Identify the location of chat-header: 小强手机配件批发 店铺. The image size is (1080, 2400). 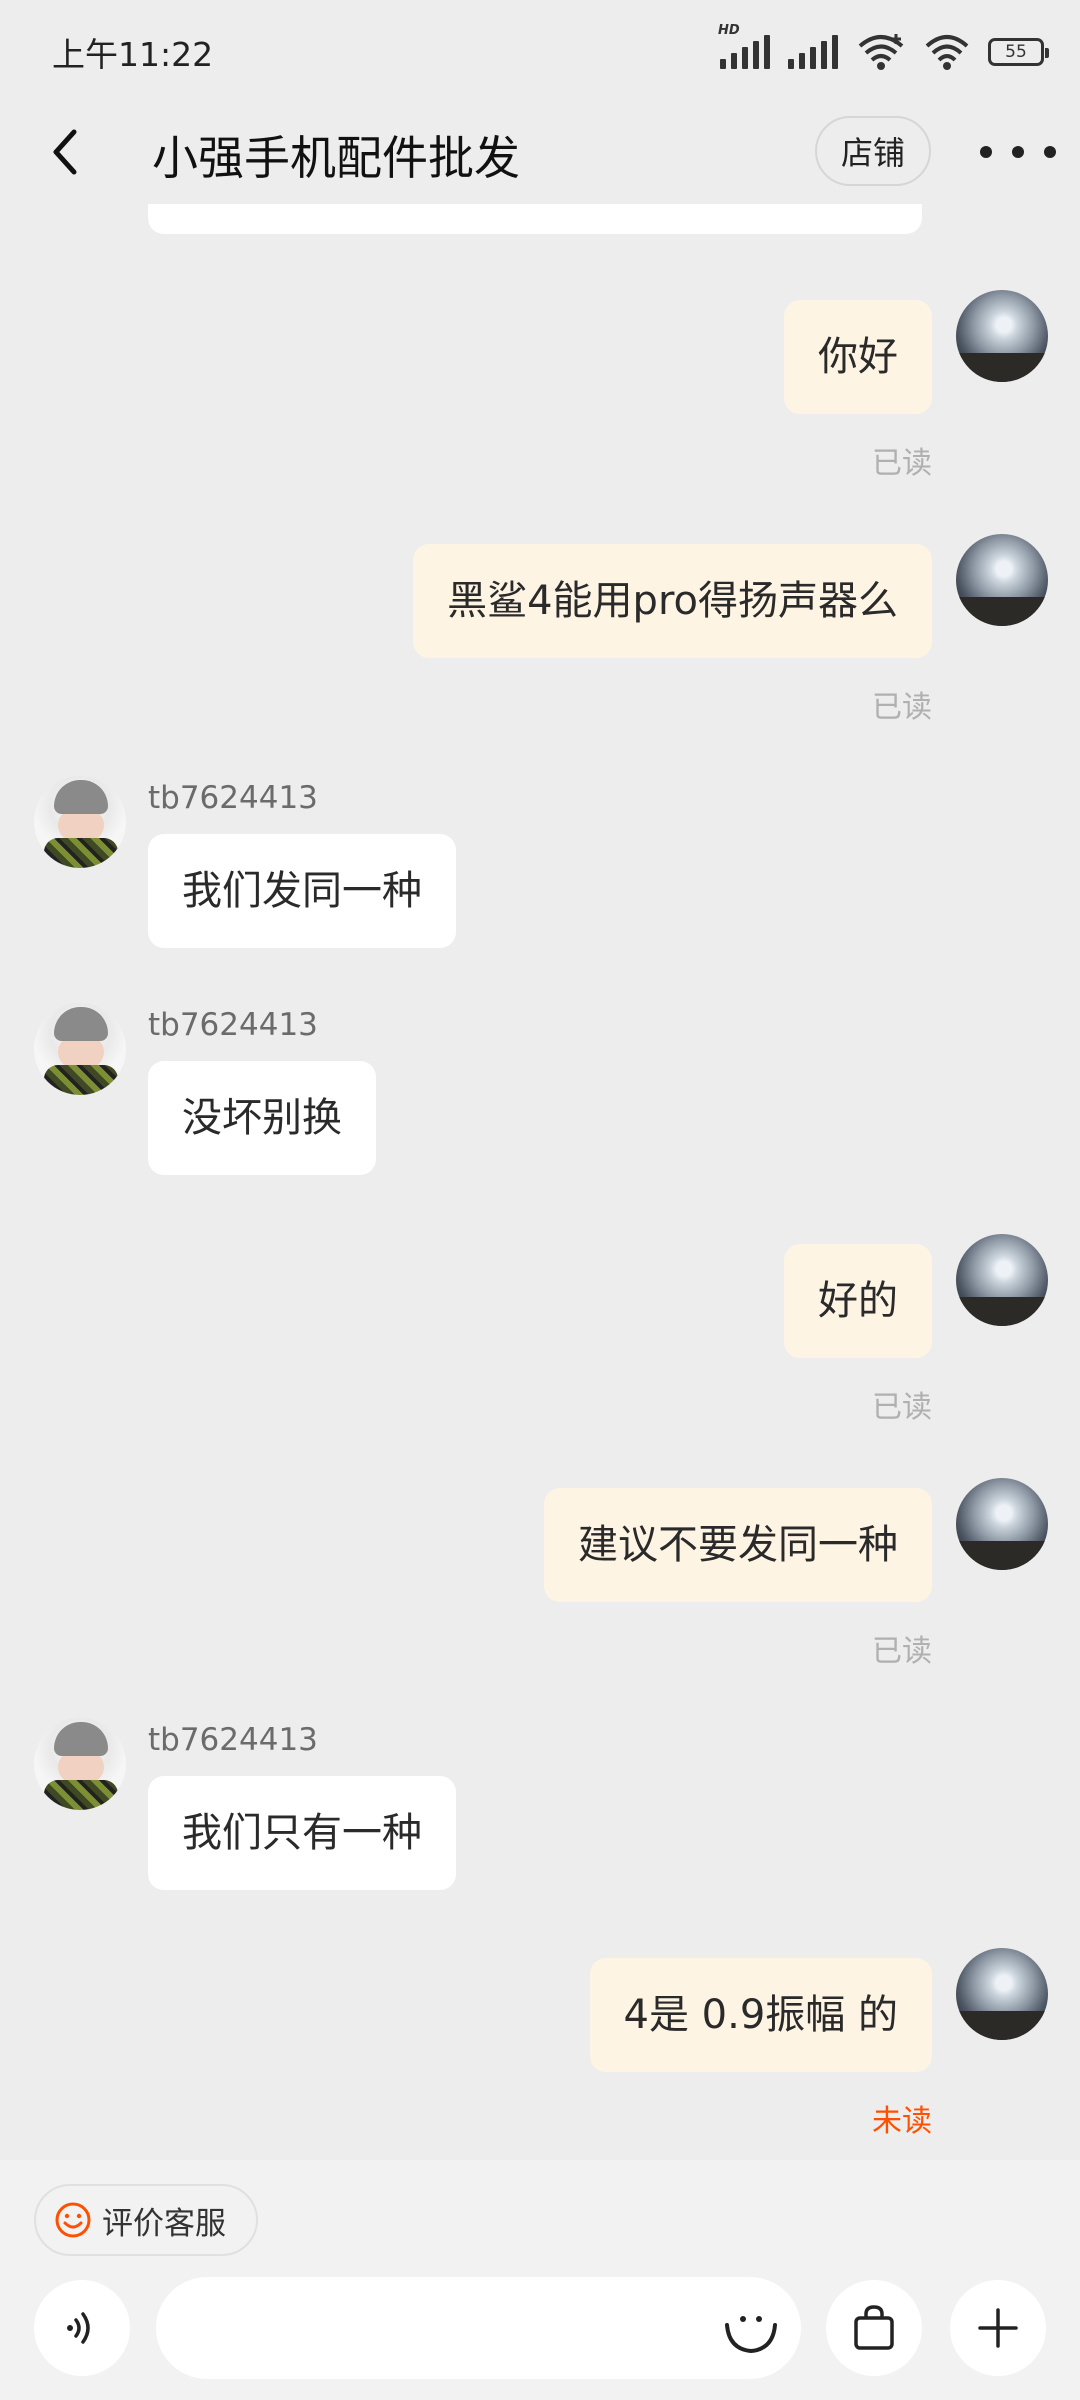
(540, 152).